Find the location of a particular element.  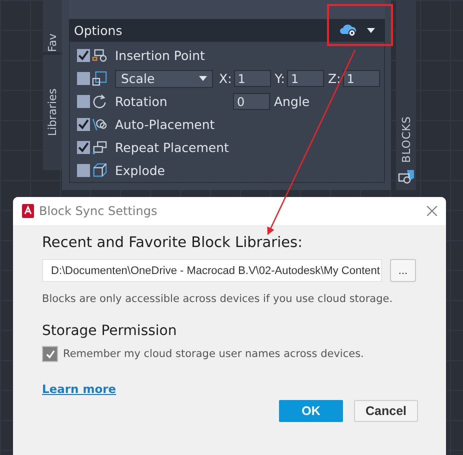

scale-dropdown: Scale is located at coordinates (164, 79).